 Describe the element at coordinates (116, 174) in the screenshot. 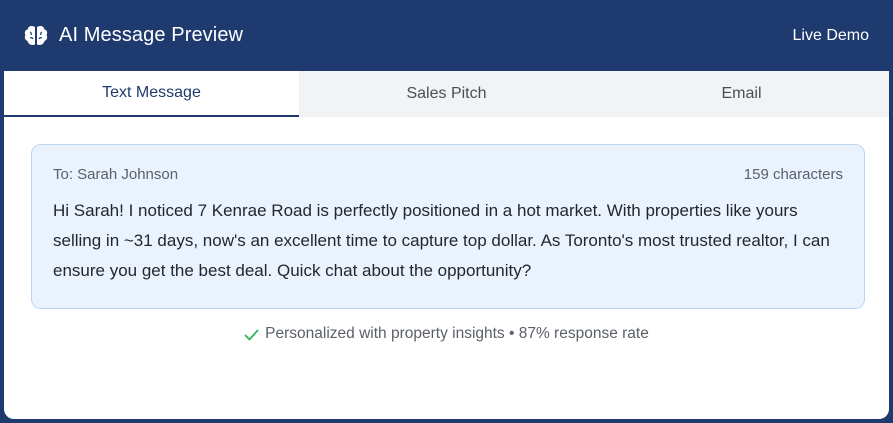

I see `recipient-label: To: Sarah Johnson` at that location.